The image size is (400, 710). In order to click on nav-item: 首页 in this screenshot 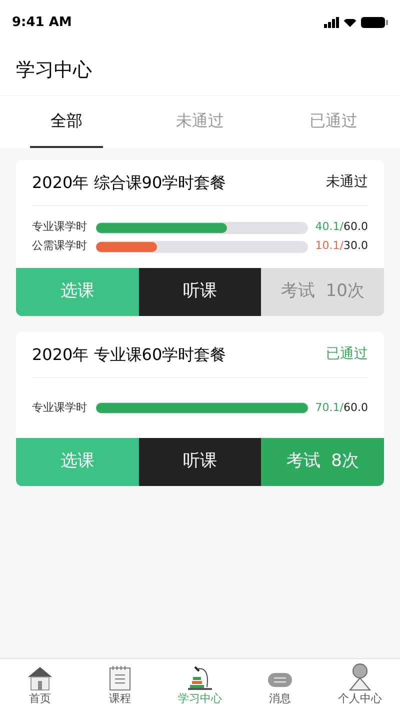, I will do `click(40, 684)`.